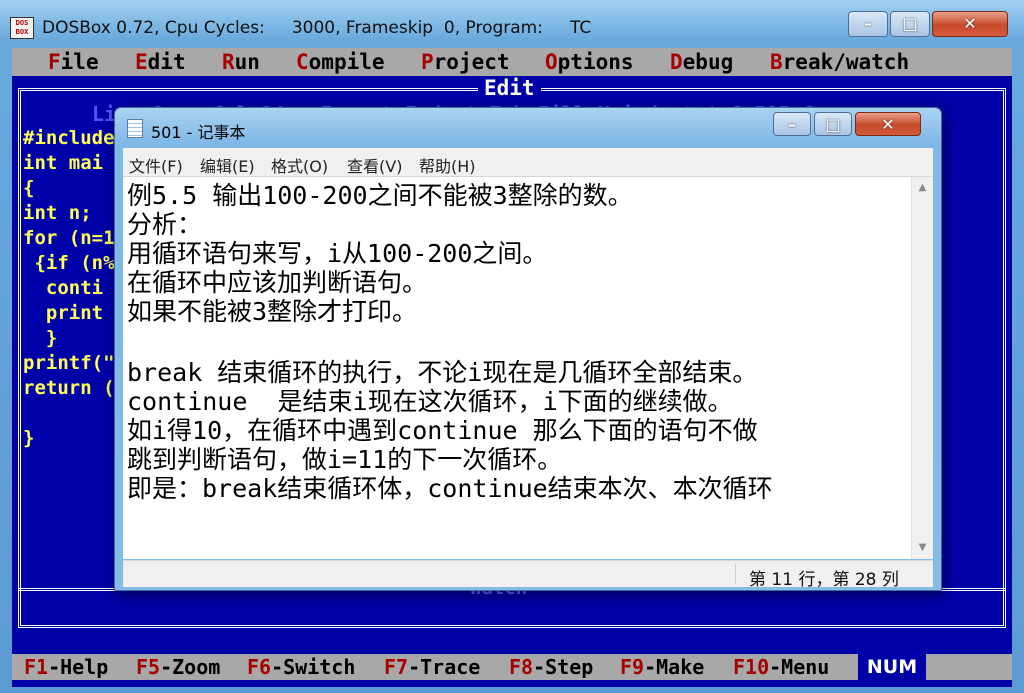  I want to click on tc-menu-break-watch: Break/watch, so click(839, 62).